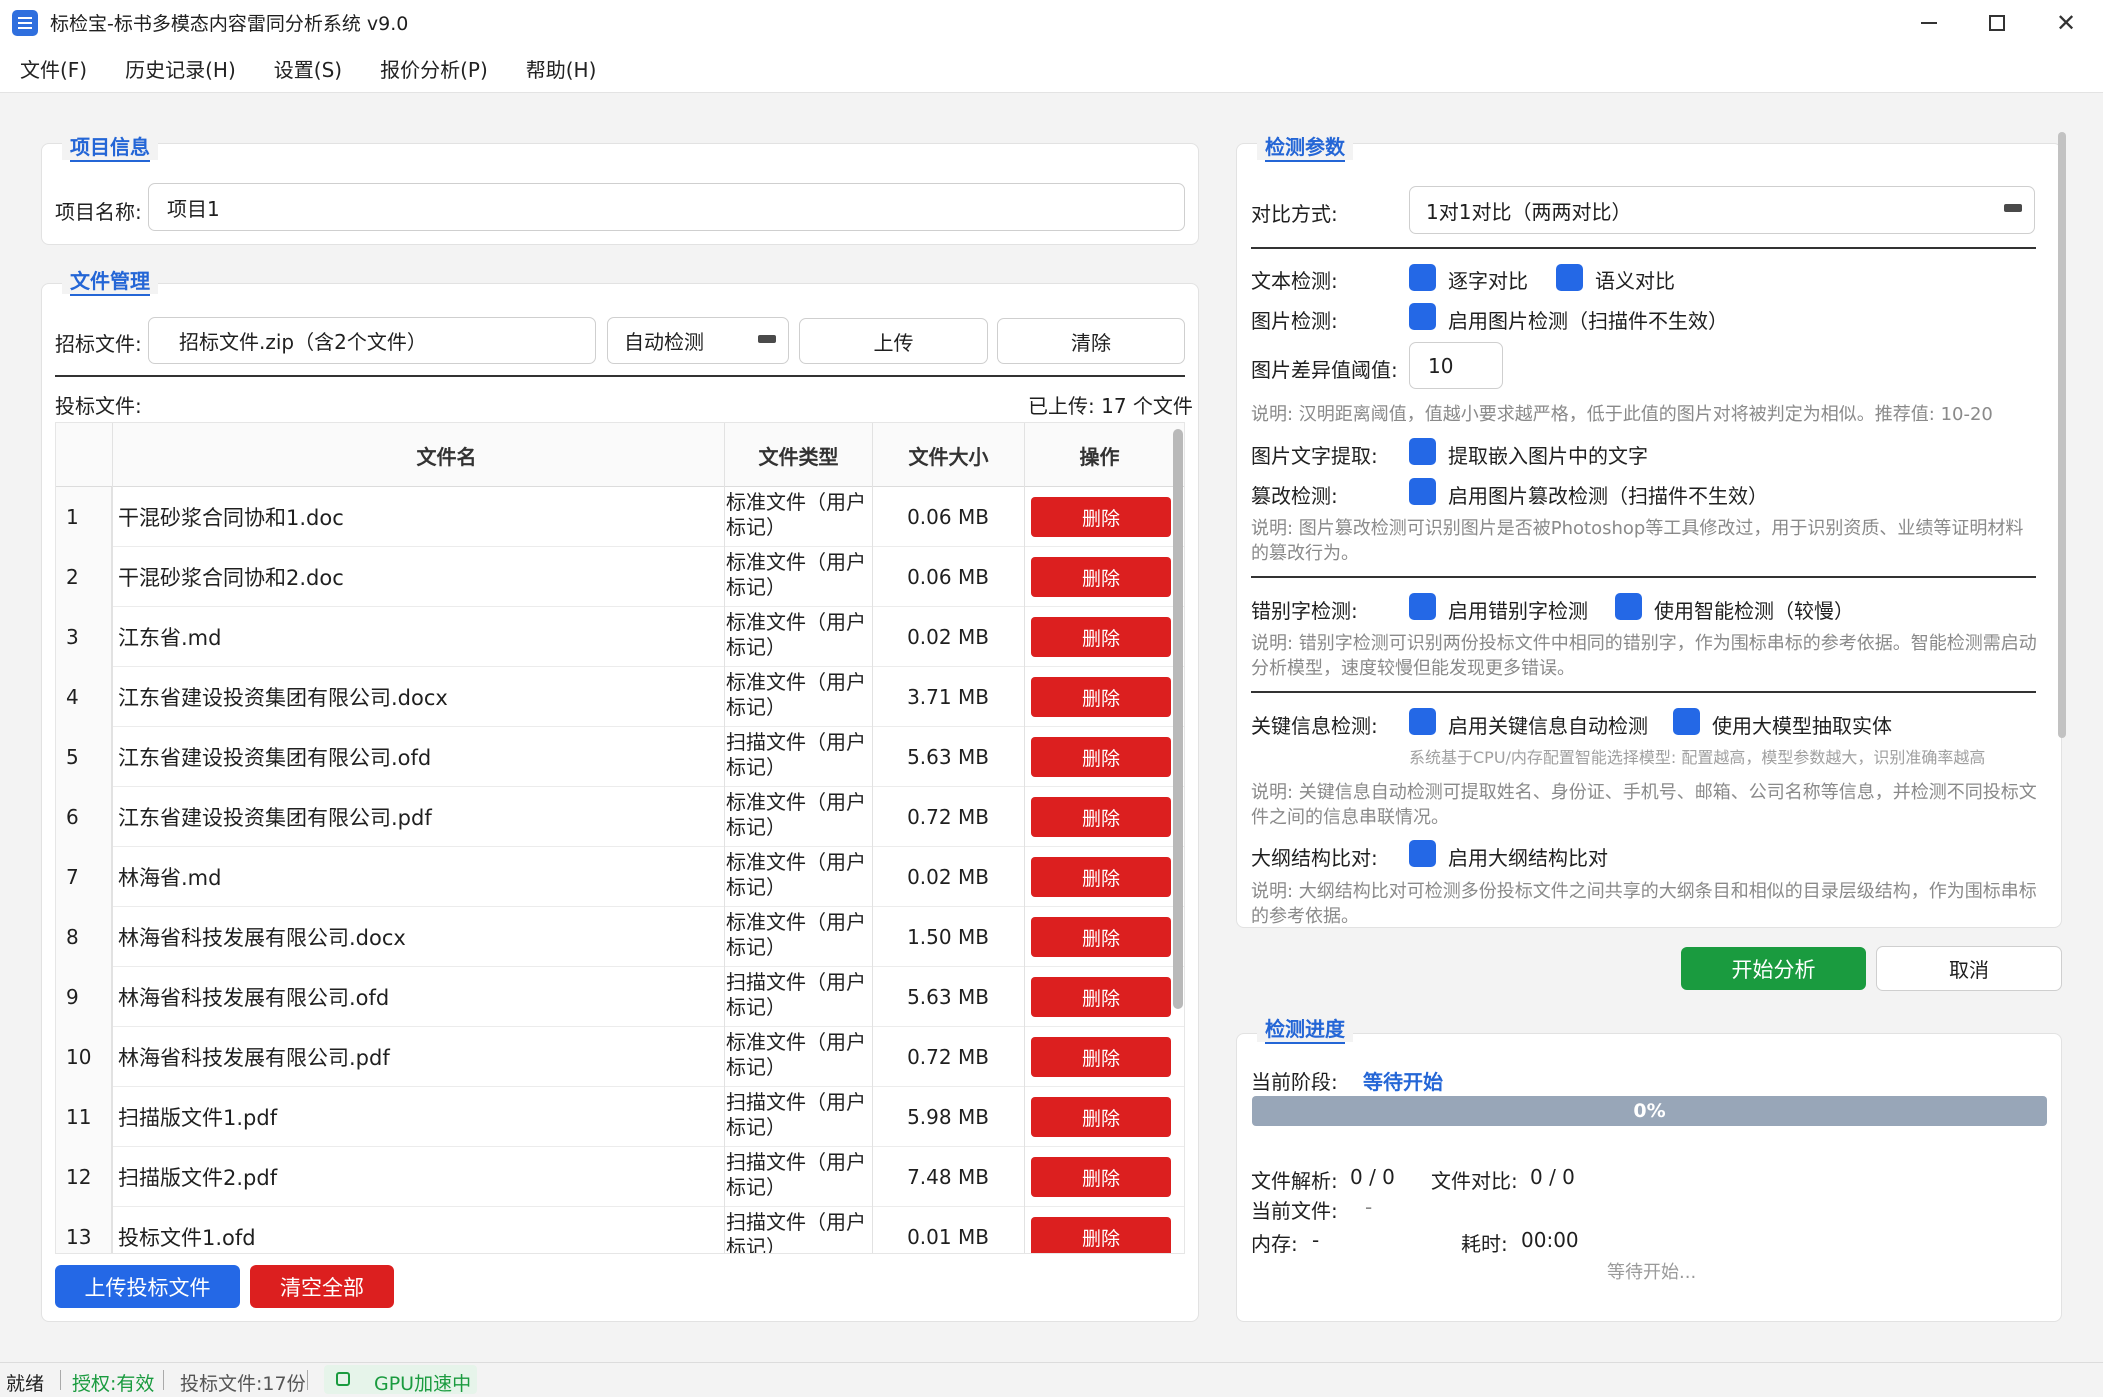 This screenshot has height=1397, width=2103. I want to click on tender-upload-button: 上传, so click(893, 341).